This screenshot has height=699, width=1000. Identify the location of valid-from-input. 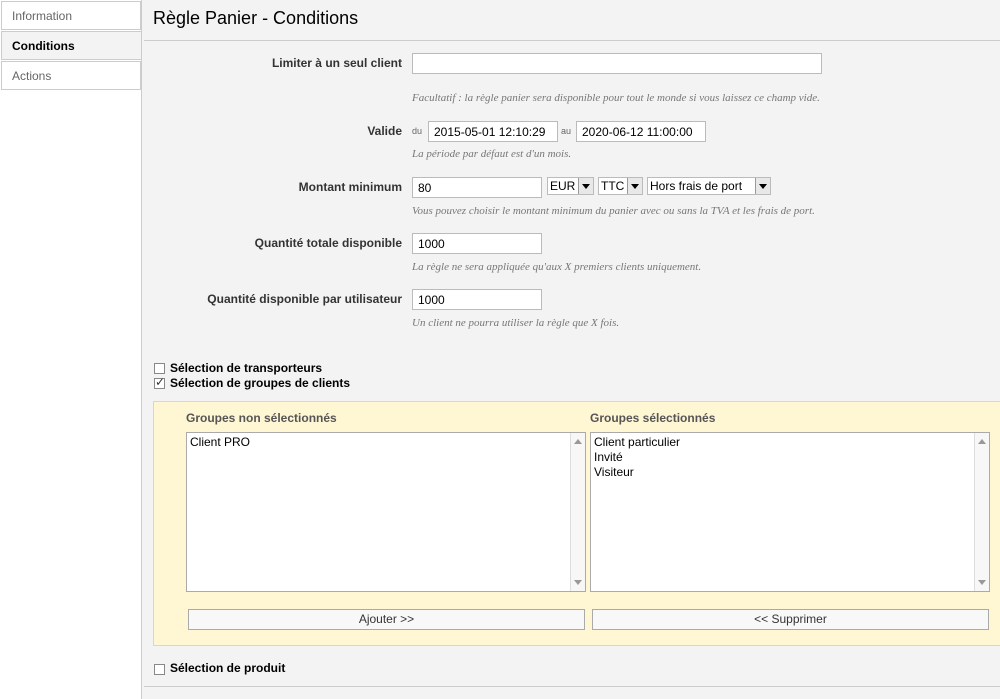
(493, 131).